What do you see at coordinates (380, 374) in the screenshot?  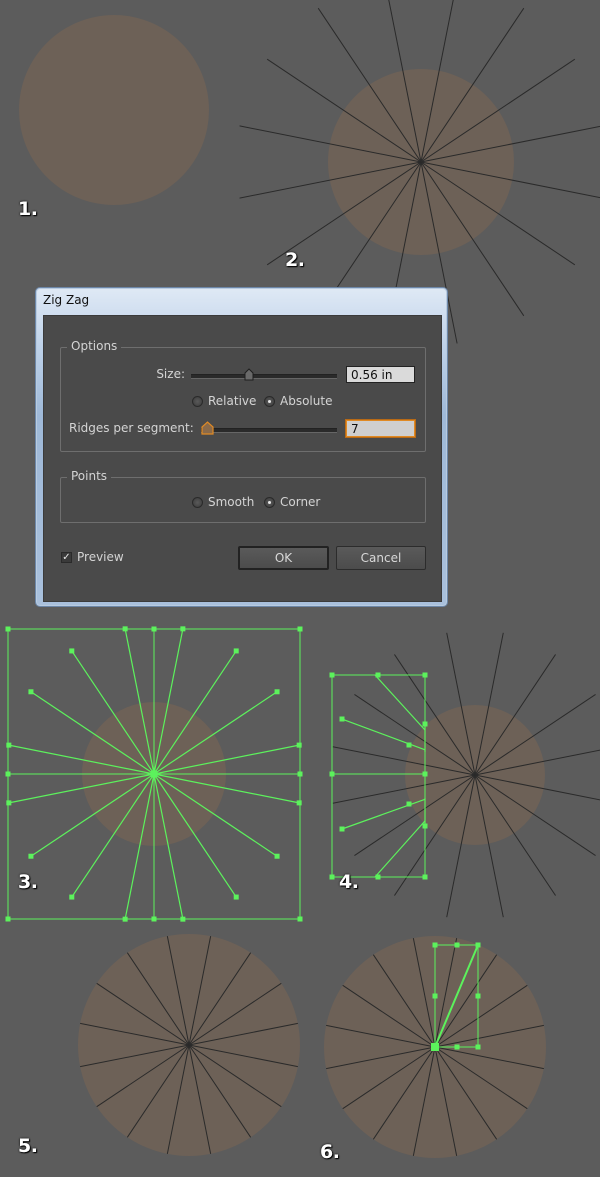 I see `size-input` at bounding box center [380, 374].